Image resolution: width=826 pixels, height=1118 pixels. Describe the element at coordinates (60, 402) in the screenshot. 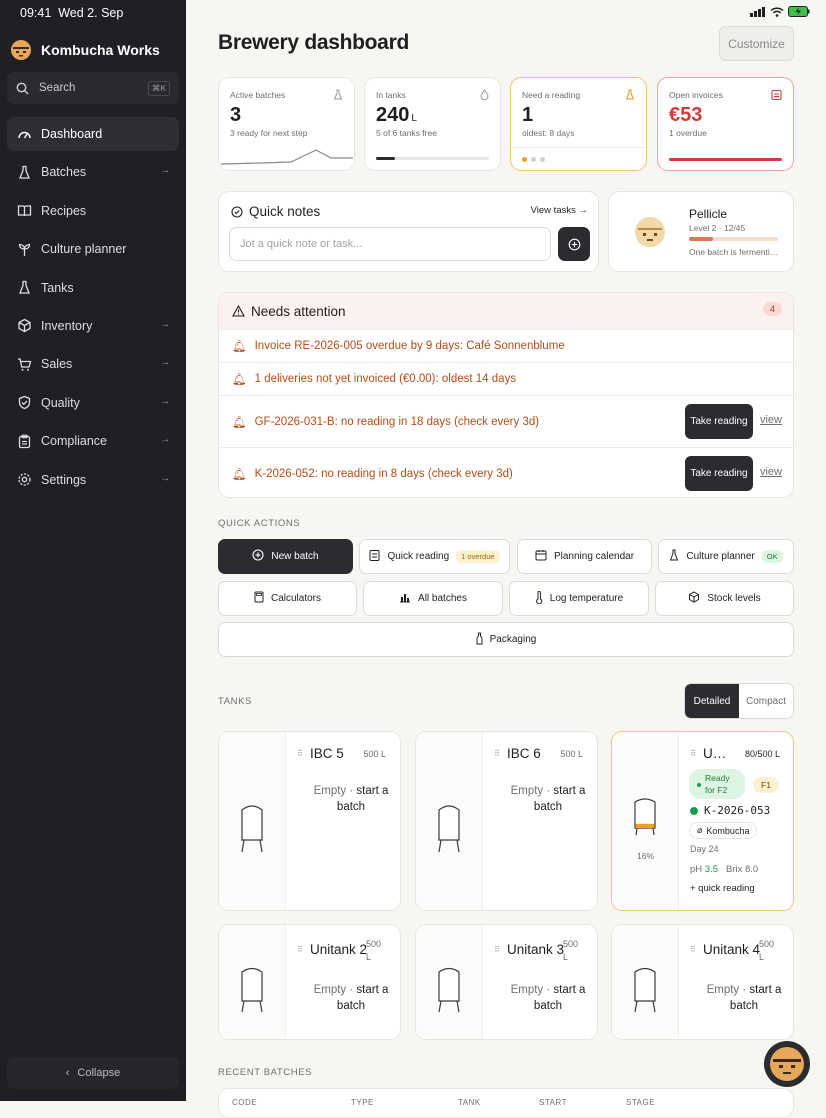

I see `sidebar-item-label: Quality` at that location.